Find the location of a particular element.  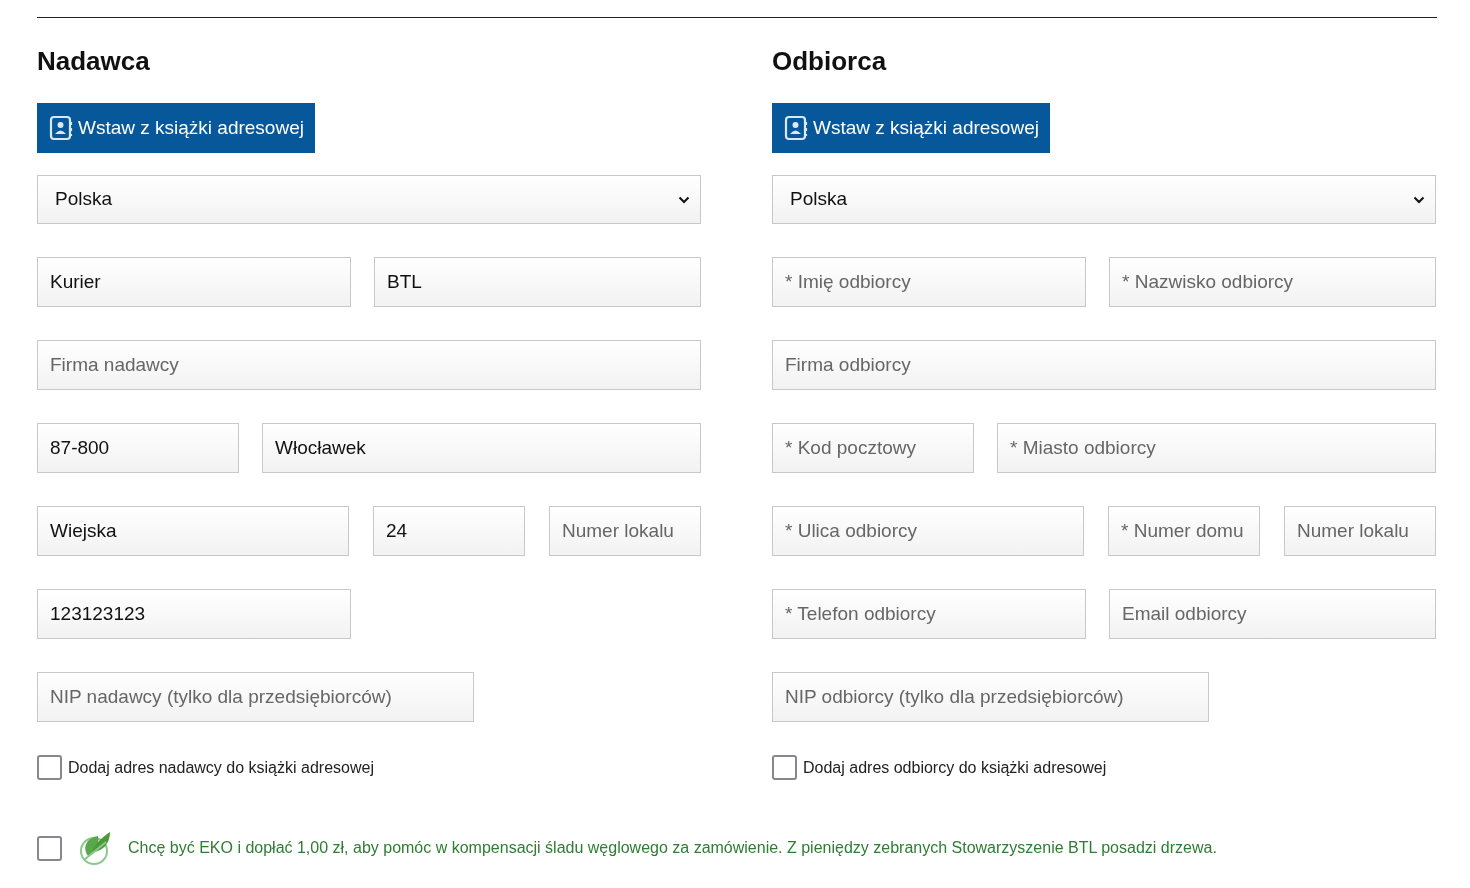

input-field: * Telefon odbiorcy is located at coordinates (929, 614).